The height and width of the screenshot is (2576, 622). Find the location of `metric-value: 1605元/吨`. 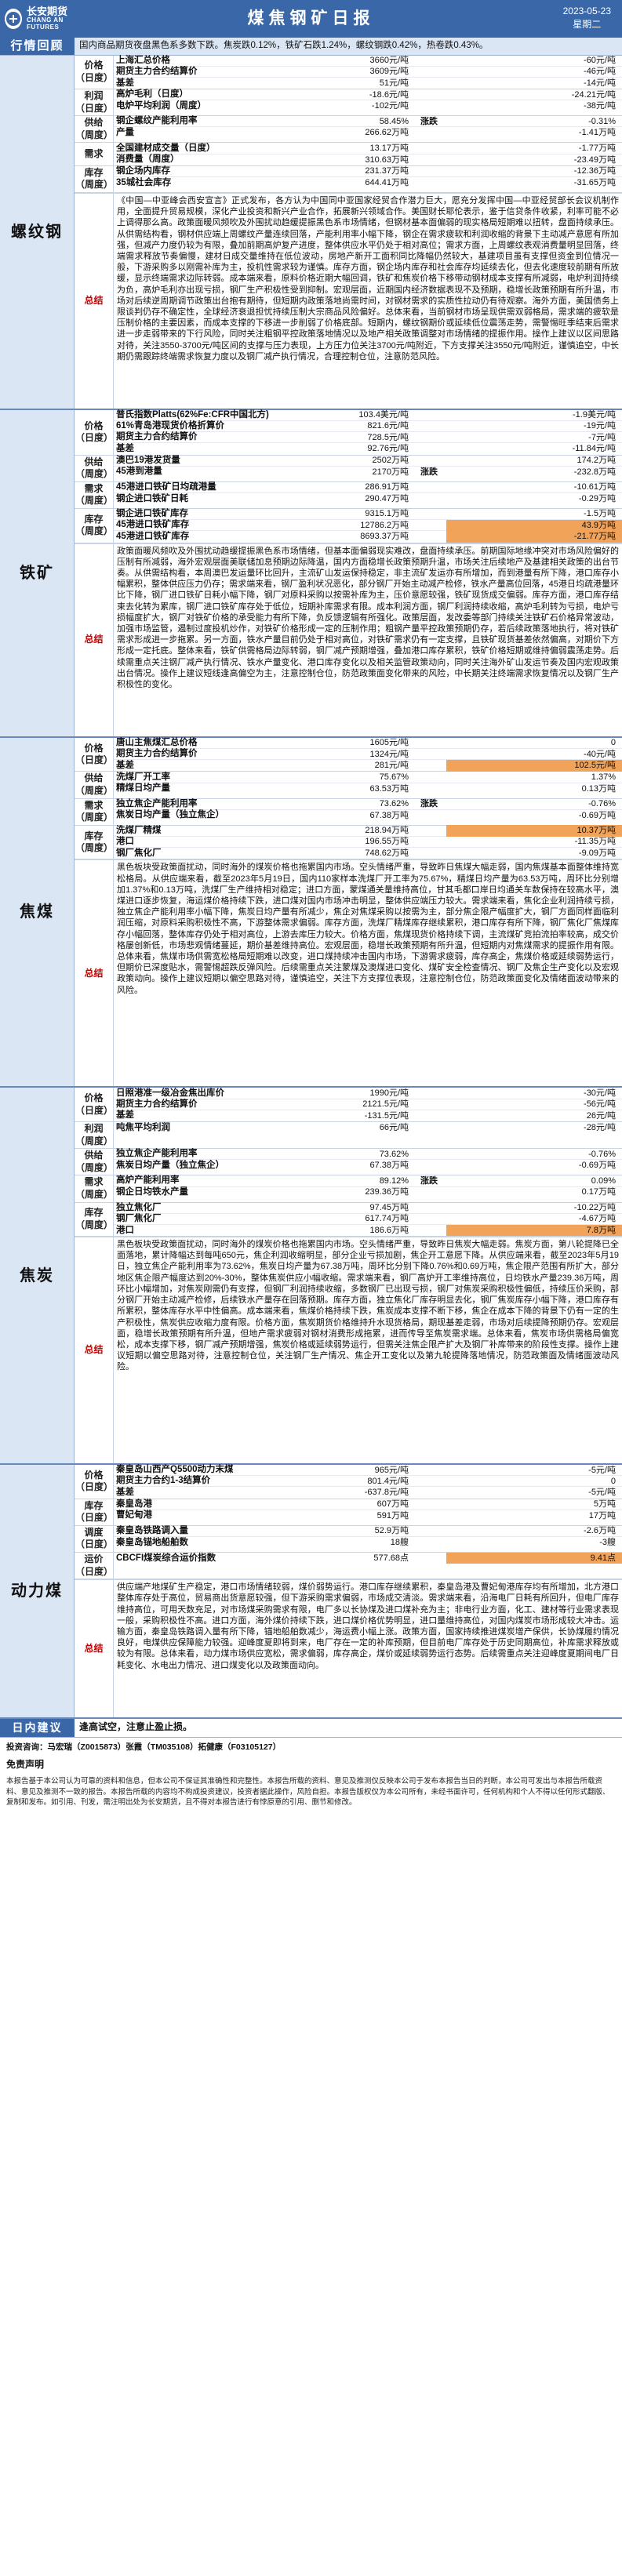

metric-value: 1605元/吨 is located at coordinates (389, 743).